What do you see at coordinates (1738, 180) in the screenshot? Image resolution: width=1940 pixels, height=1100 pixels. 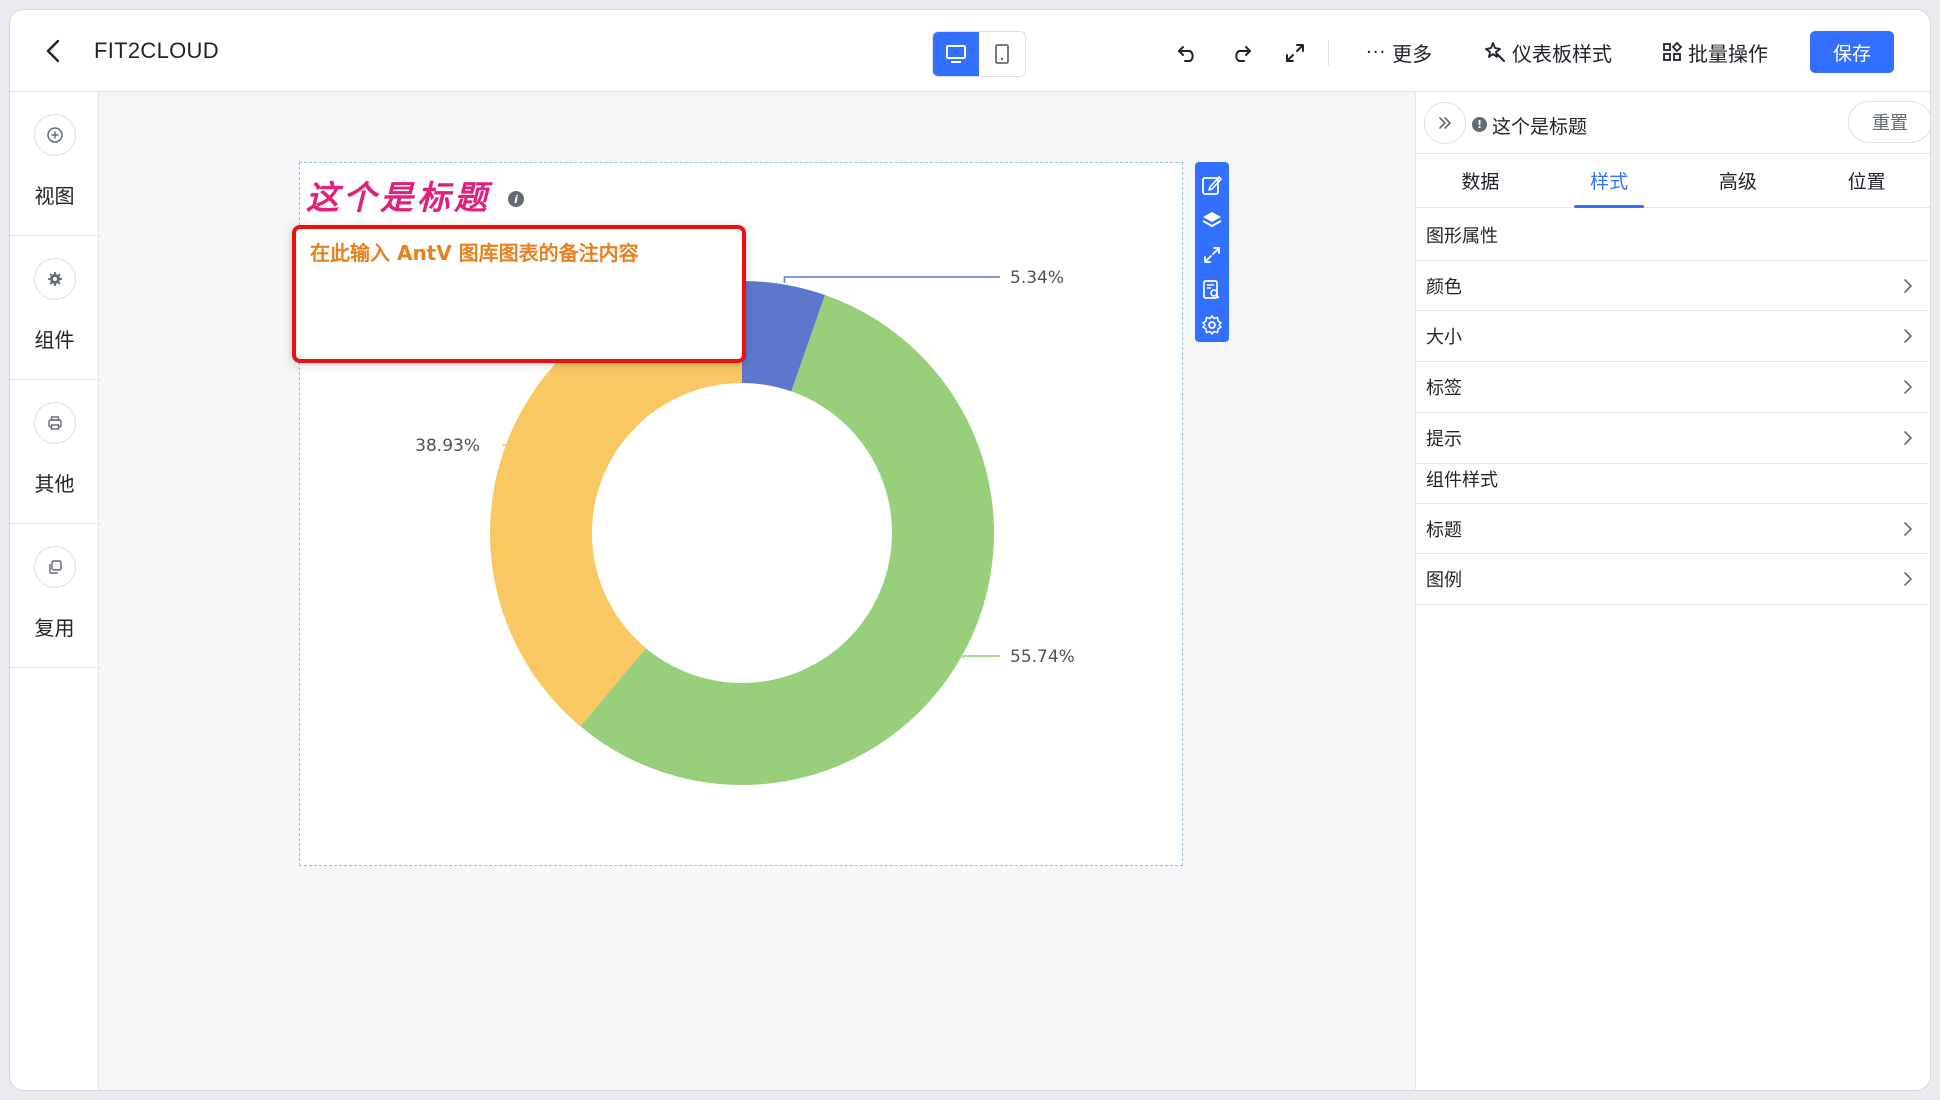 I see `tab-advanced: 高级` at bounding box center [1738, 180].